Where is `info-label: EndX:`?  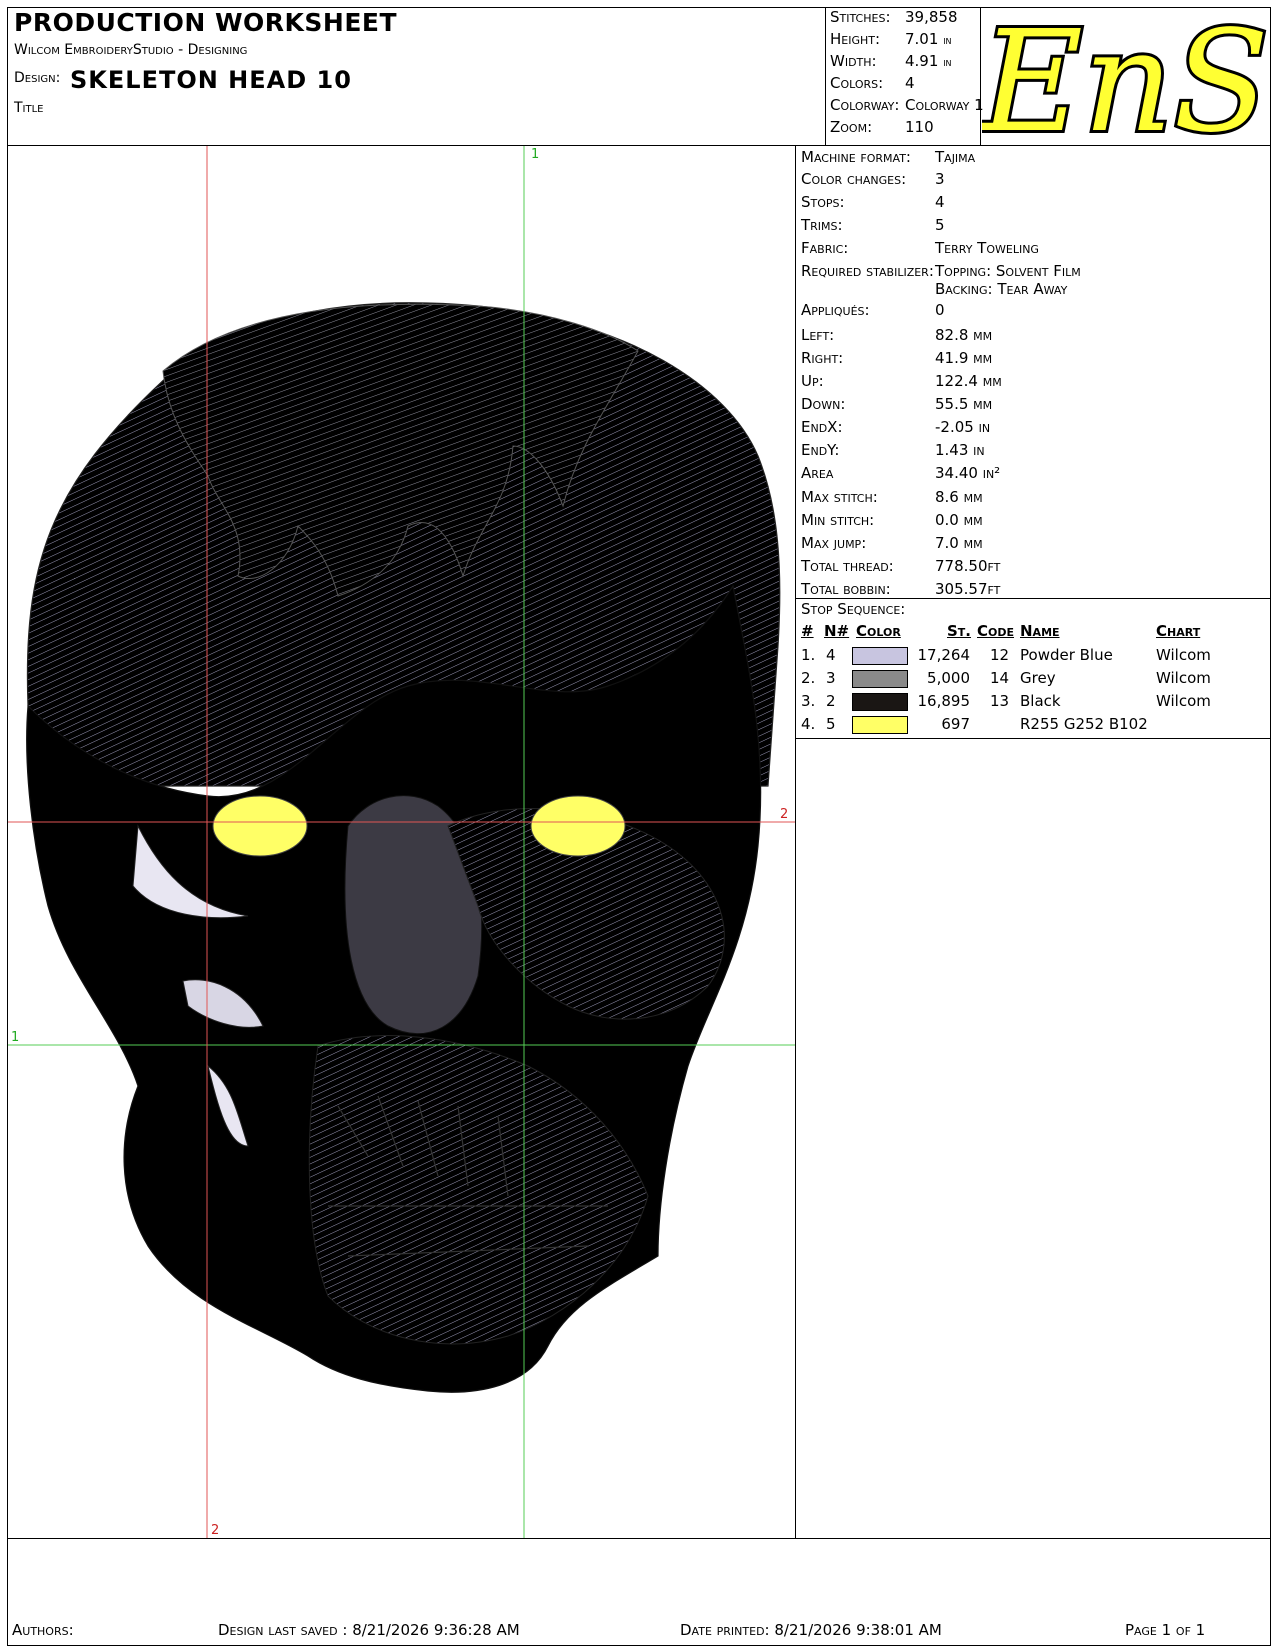
info-label: EndX: is located at coordinates (822, 427).